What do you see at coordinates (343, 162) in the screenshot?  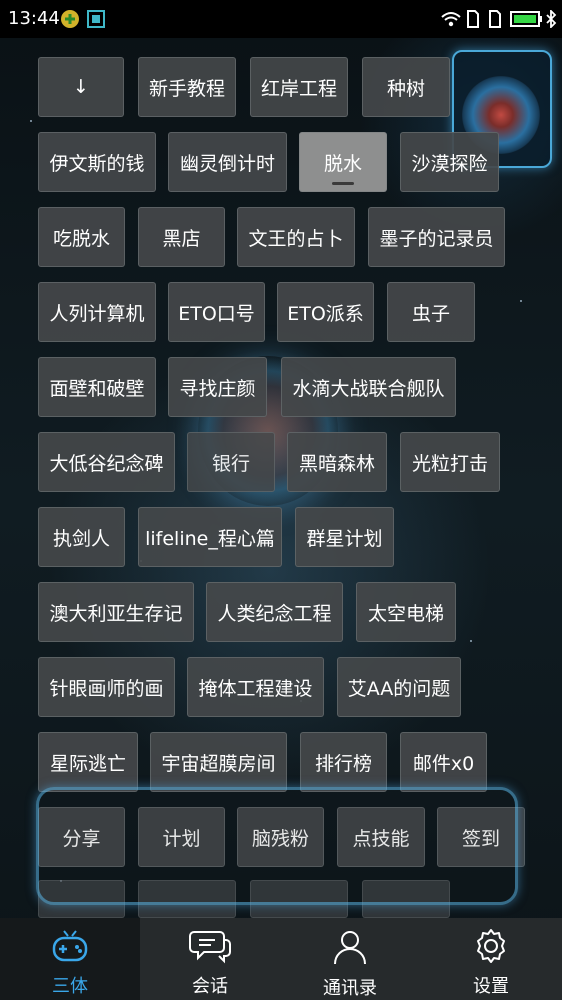 I see `menu-button-selected: 脱水` at bounding box center [343, 162].